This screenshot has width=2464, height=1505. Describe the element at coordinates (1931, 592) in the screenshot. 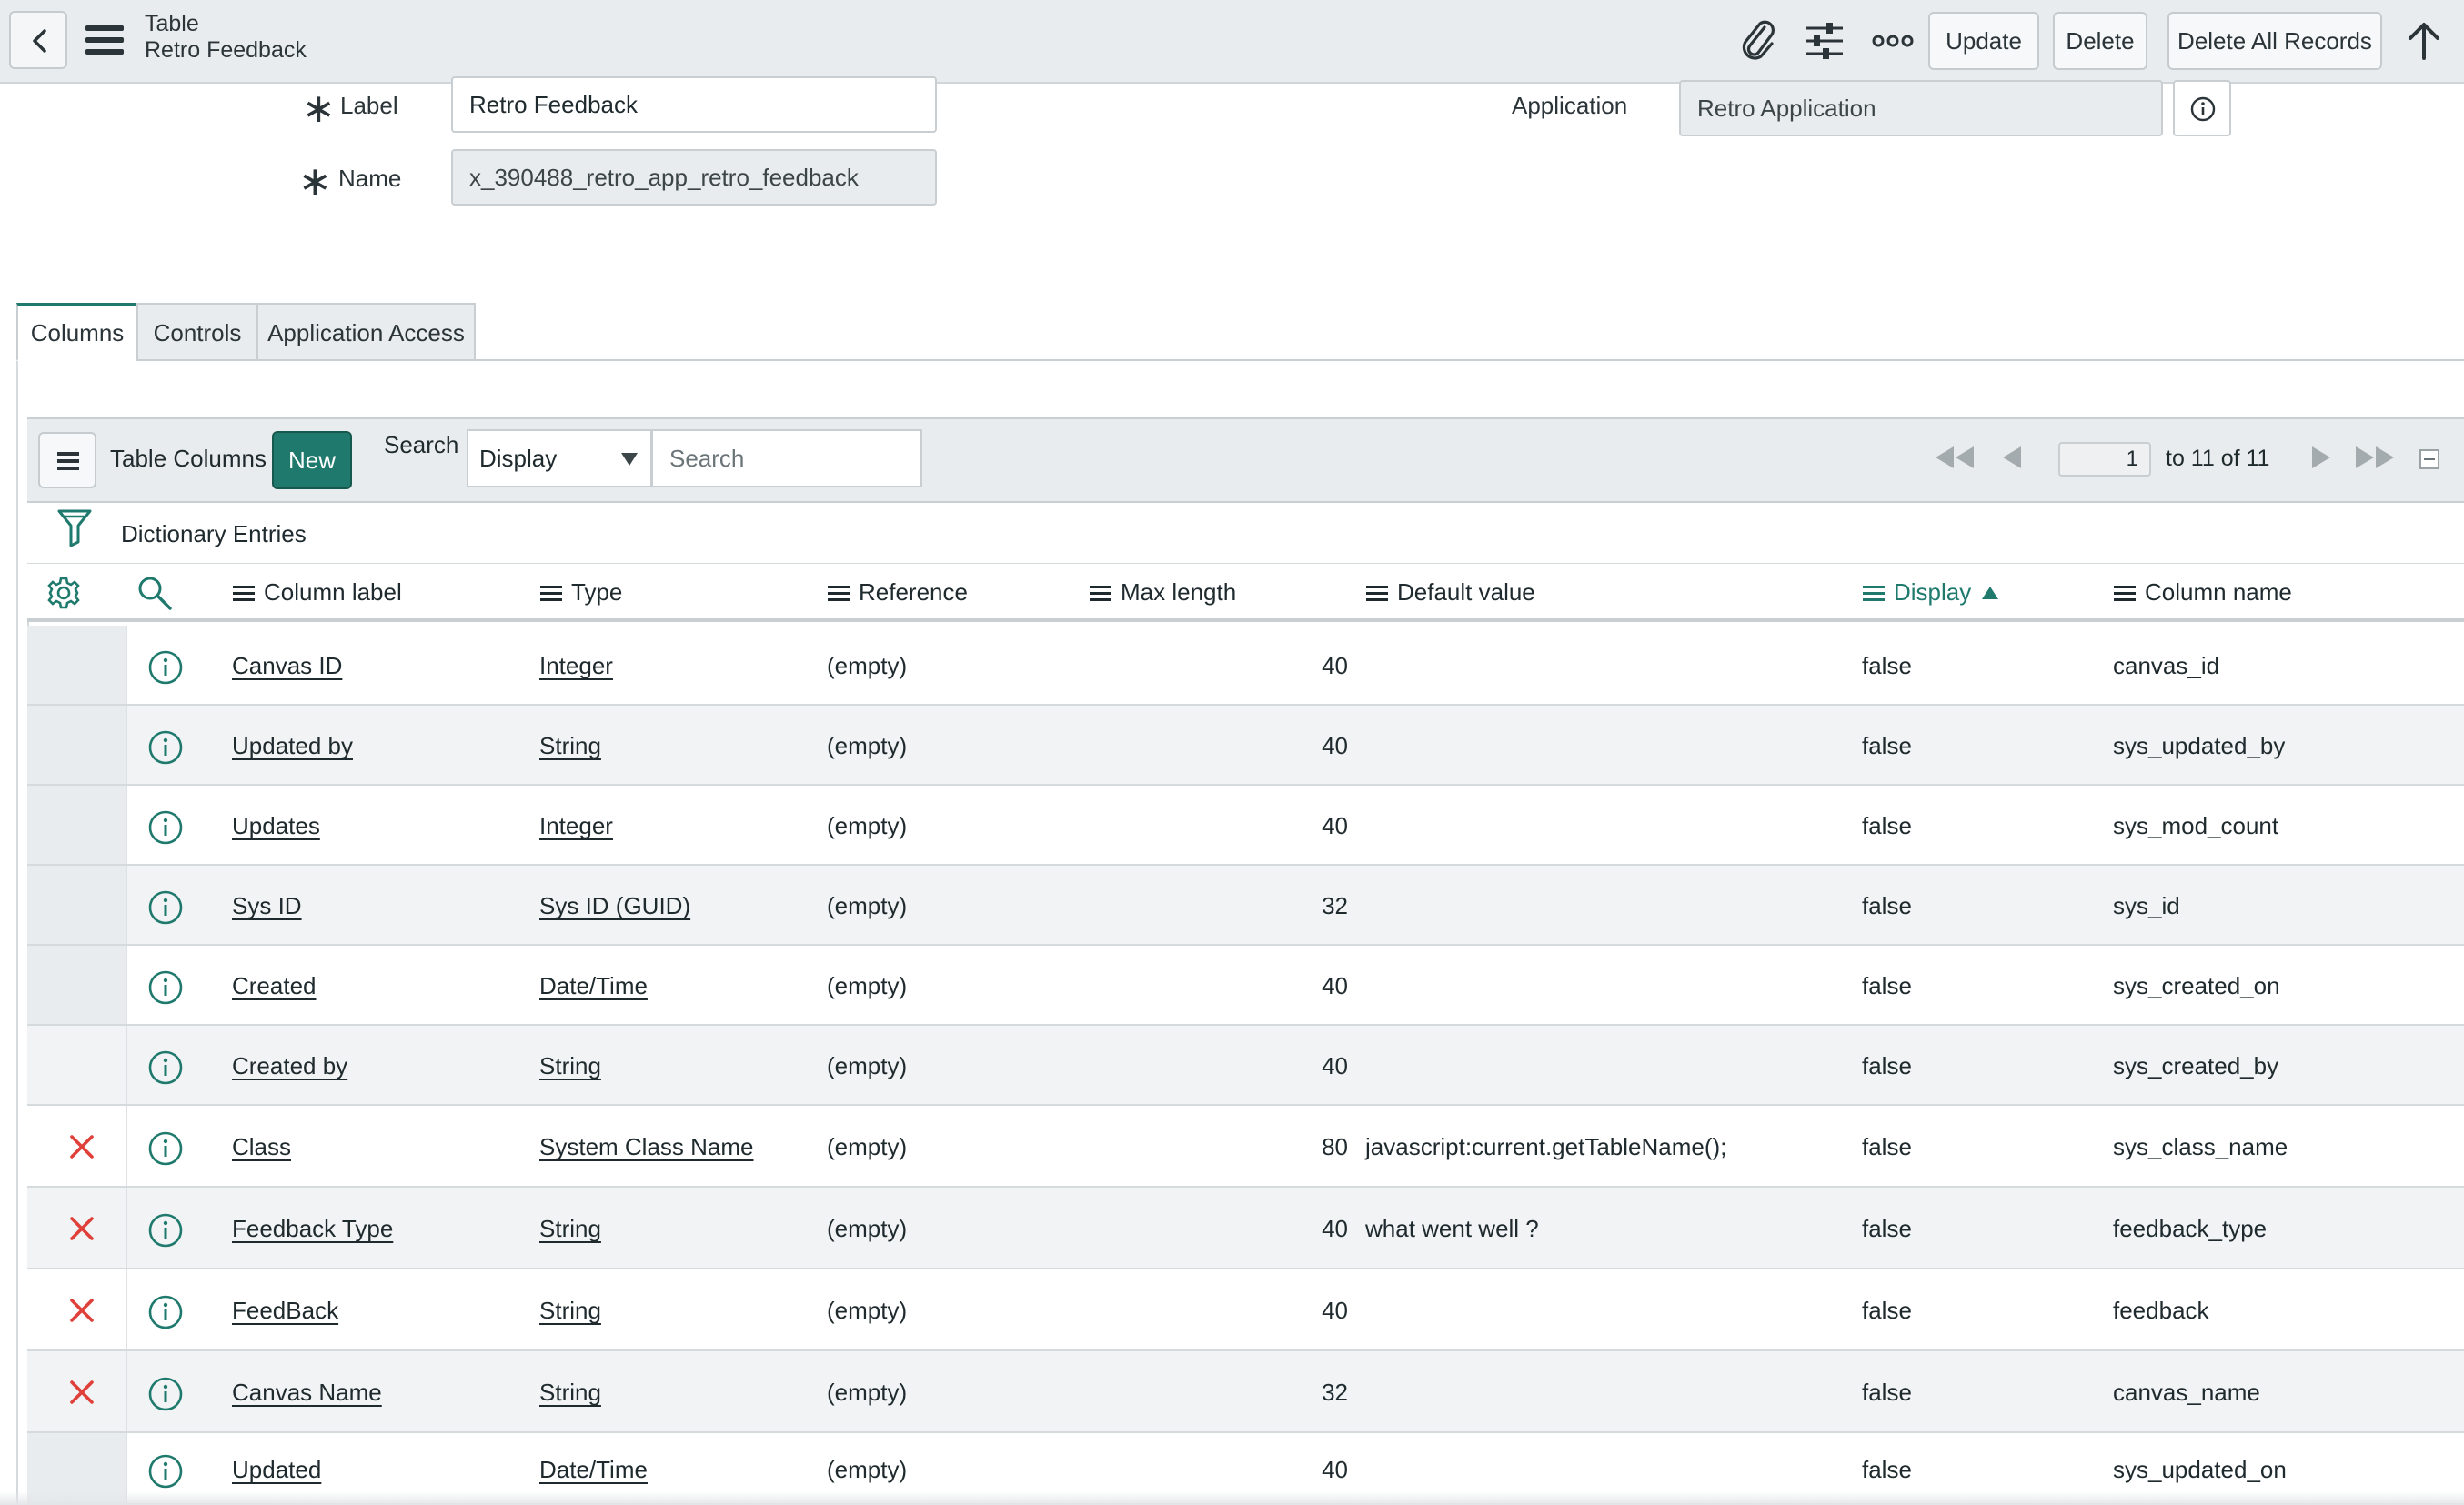

I see `column-header-display: Display` at that location.